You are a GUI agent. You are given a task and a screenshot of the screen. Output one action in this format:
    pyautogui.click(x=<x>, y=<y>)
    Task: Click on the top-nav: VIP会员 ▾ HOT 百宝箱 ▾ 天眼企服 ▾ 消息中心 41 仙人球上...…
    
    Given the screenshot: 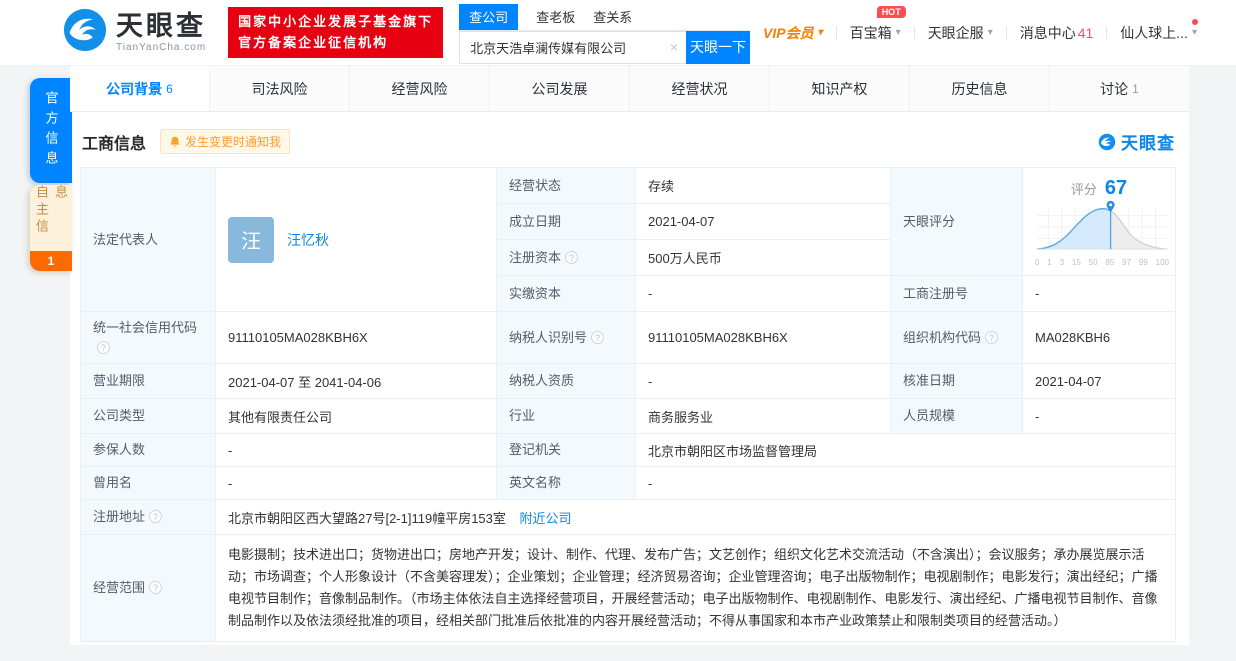 What is the action you would take?
    pyautogui.click(x=980, y=24)
    